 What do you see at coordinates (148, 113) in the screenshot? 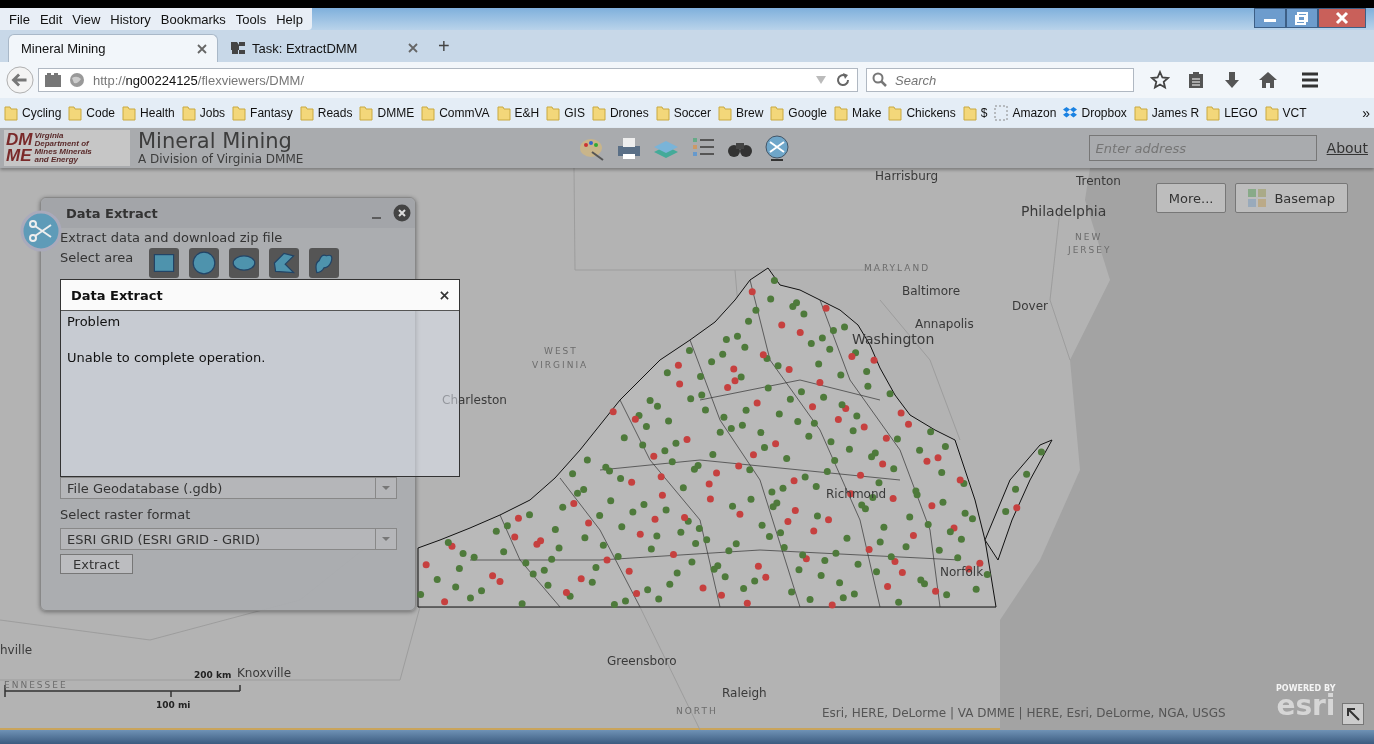
I see `bookmark-item: Health` at bounding box center [148, 113].